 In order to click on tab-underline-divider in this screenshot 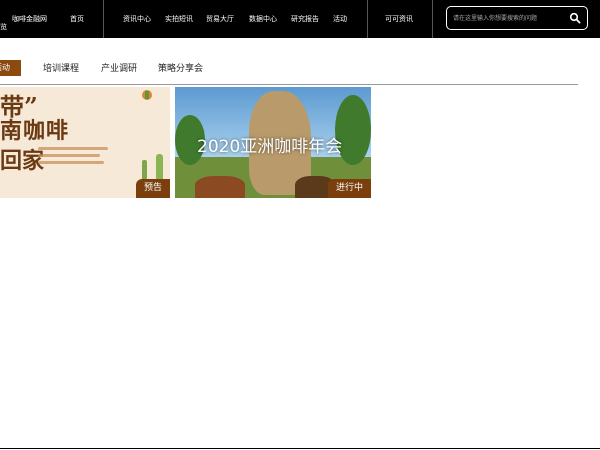, I will do `click(289, 84)`.